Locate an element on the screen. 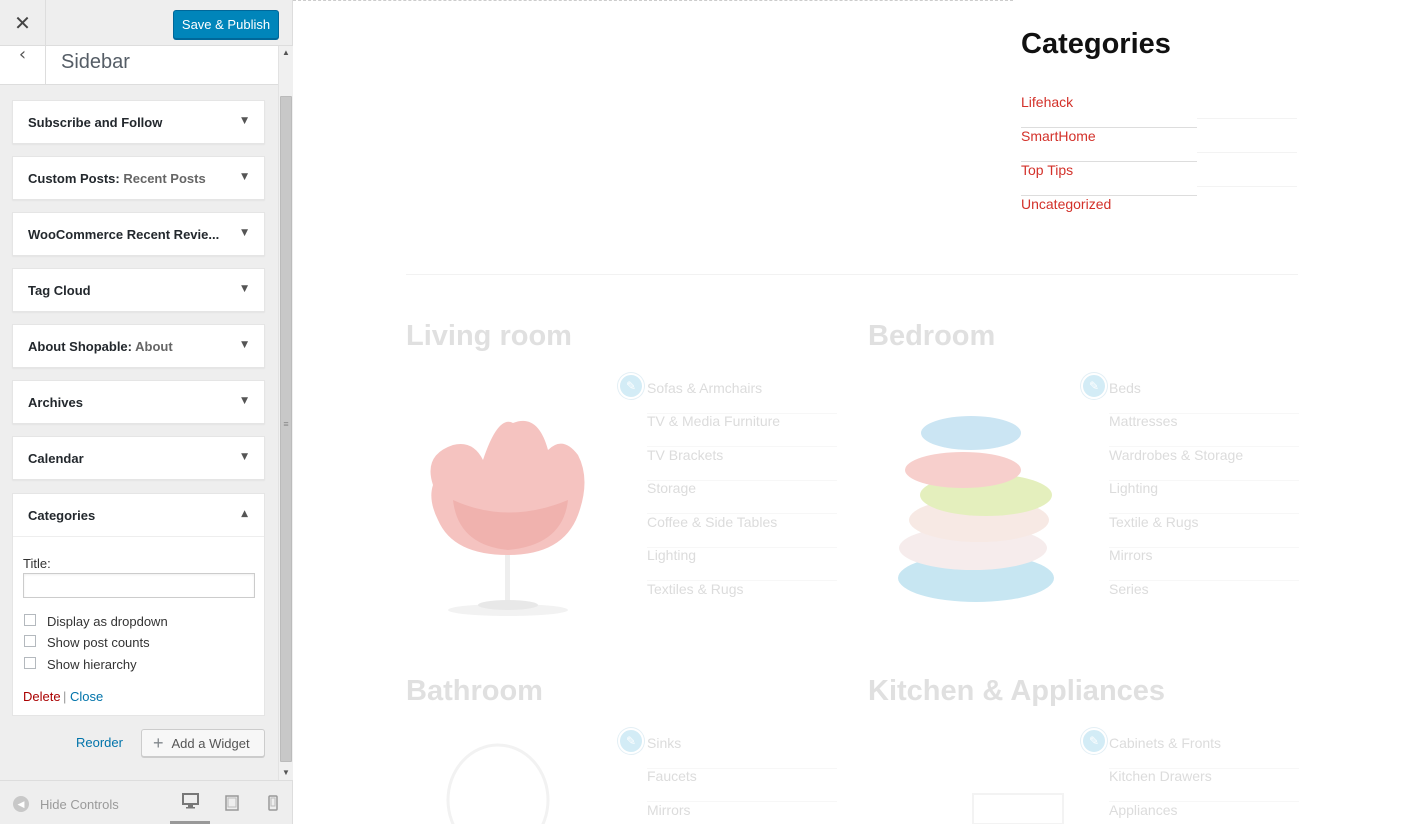 The height and width of the screenshot is (824, 1411). preview-desktop-button is located at coordinates (190, 802).